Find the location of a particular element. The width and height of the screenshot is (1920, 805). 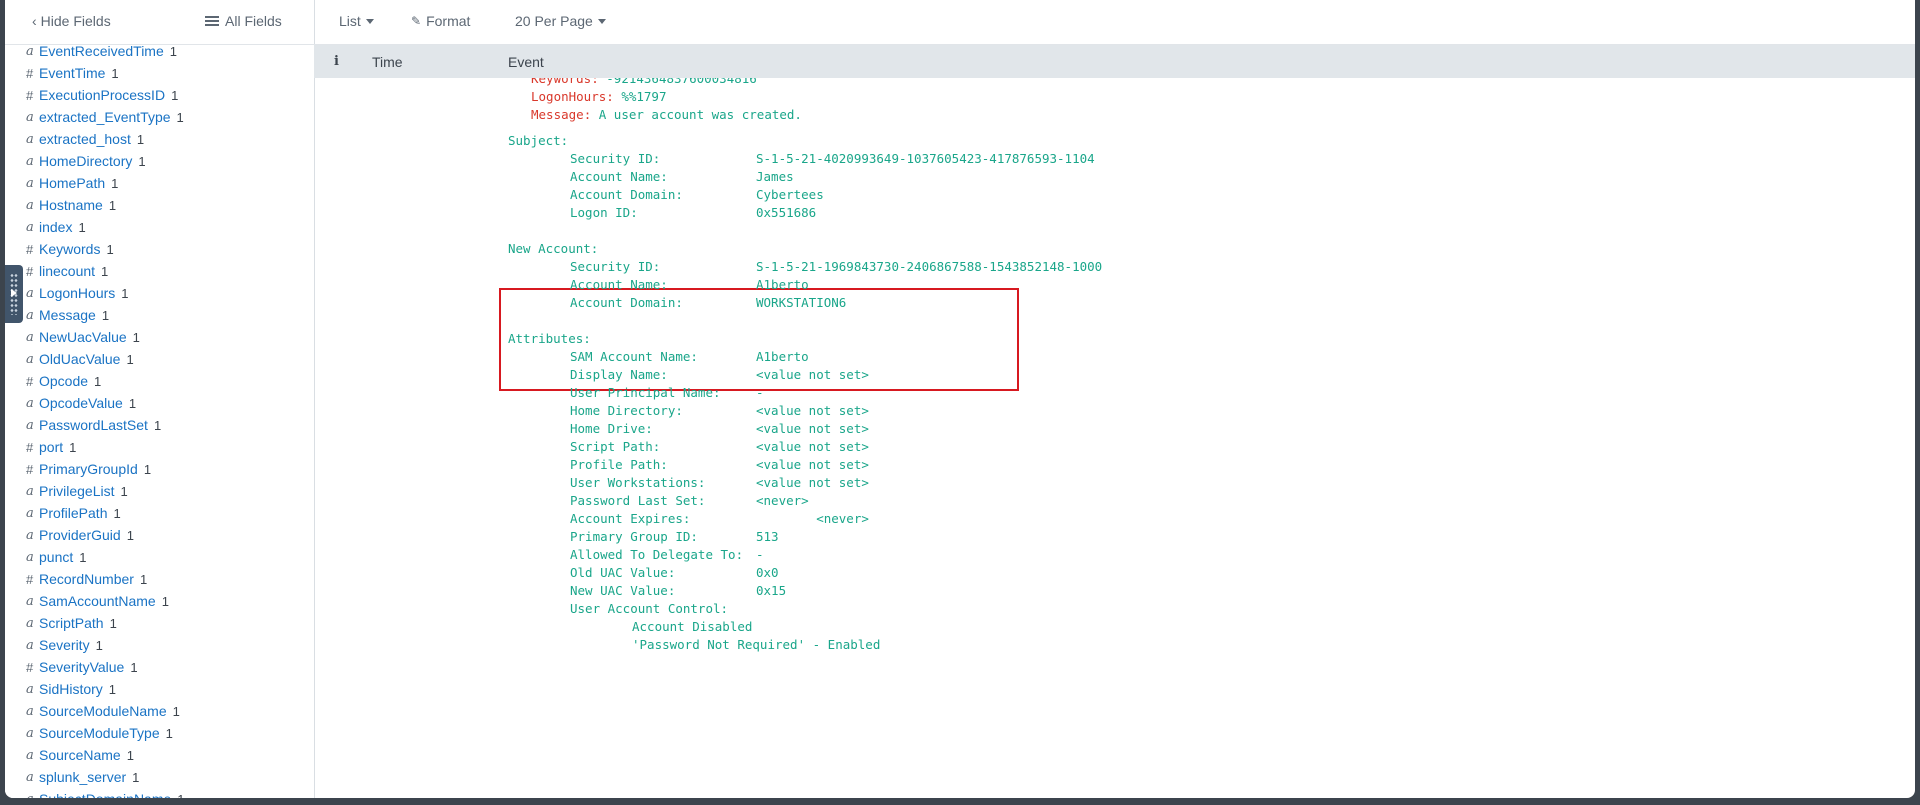

event-value: %%1797 is located at coordinates (644, 96).